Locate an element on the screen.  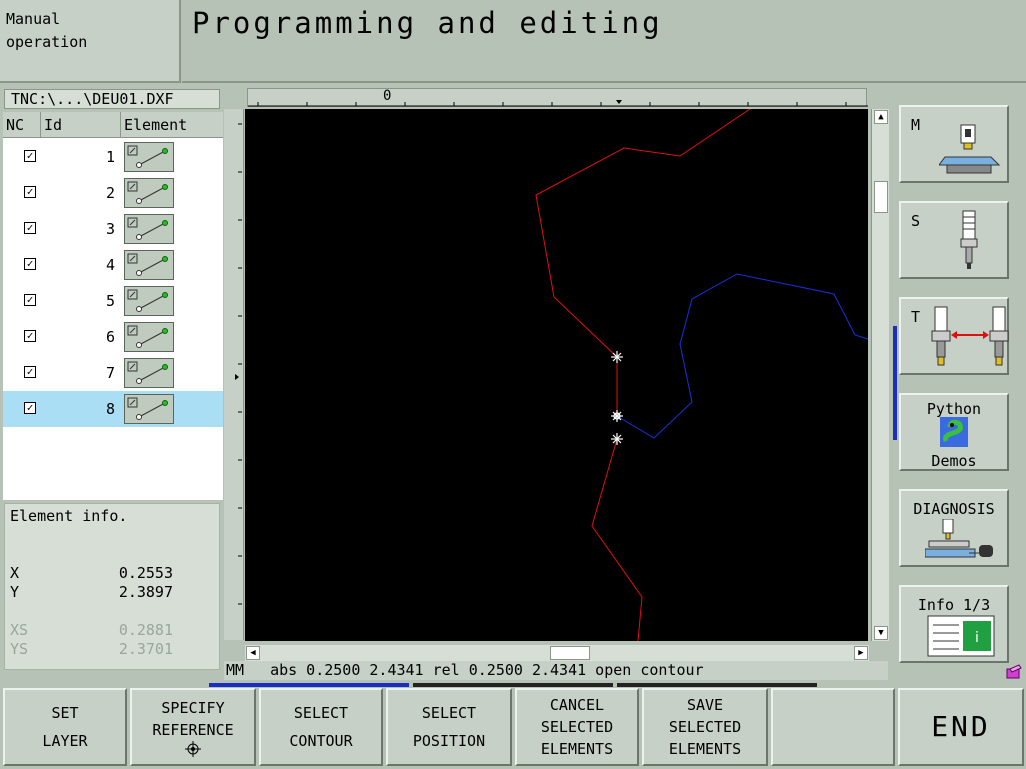
softkey-label: CANCEL is located at coordinates (577, 705).